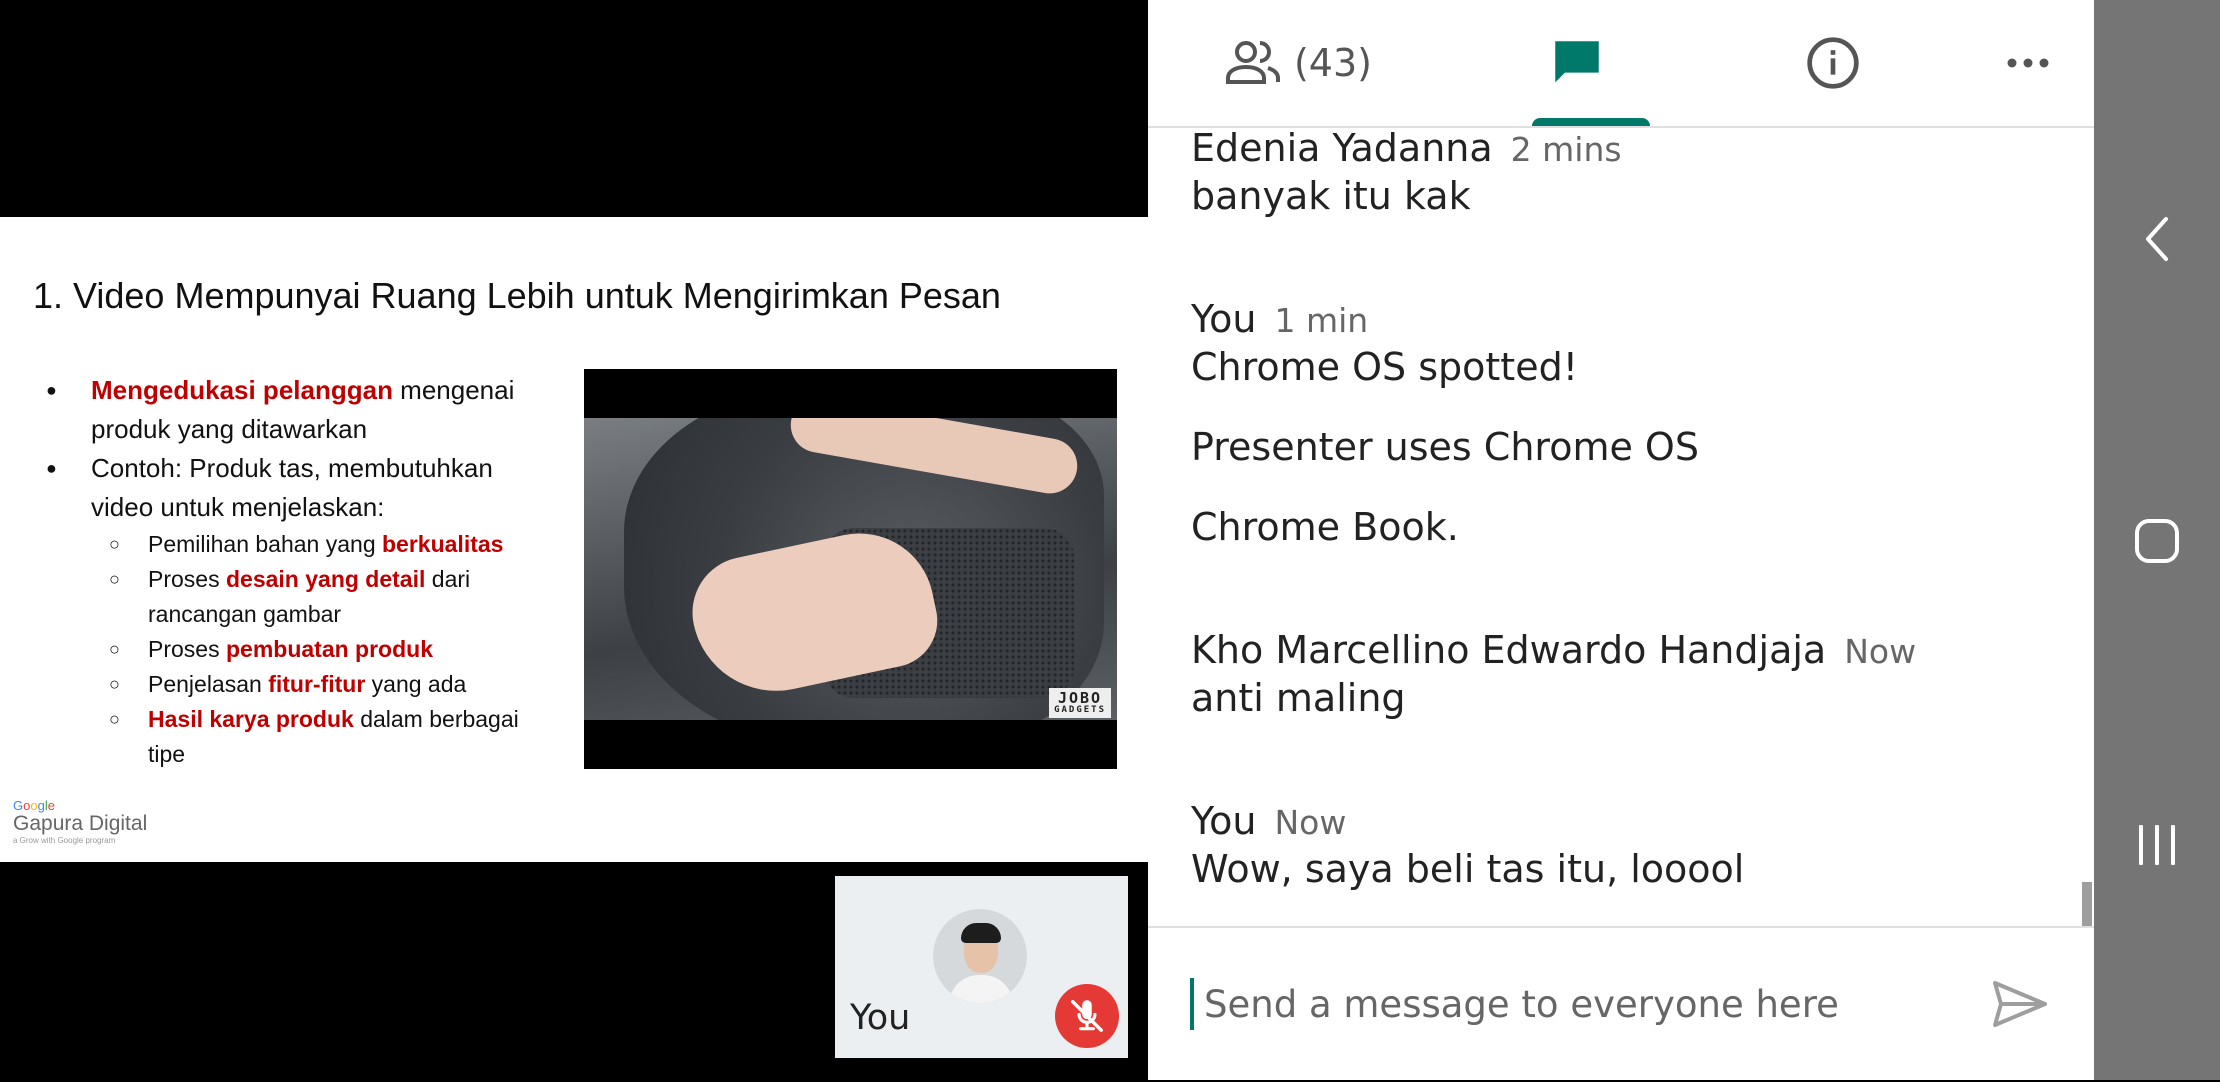  I want to click on bag-video-frame: JOBO GADGETS, so click(850, 569).